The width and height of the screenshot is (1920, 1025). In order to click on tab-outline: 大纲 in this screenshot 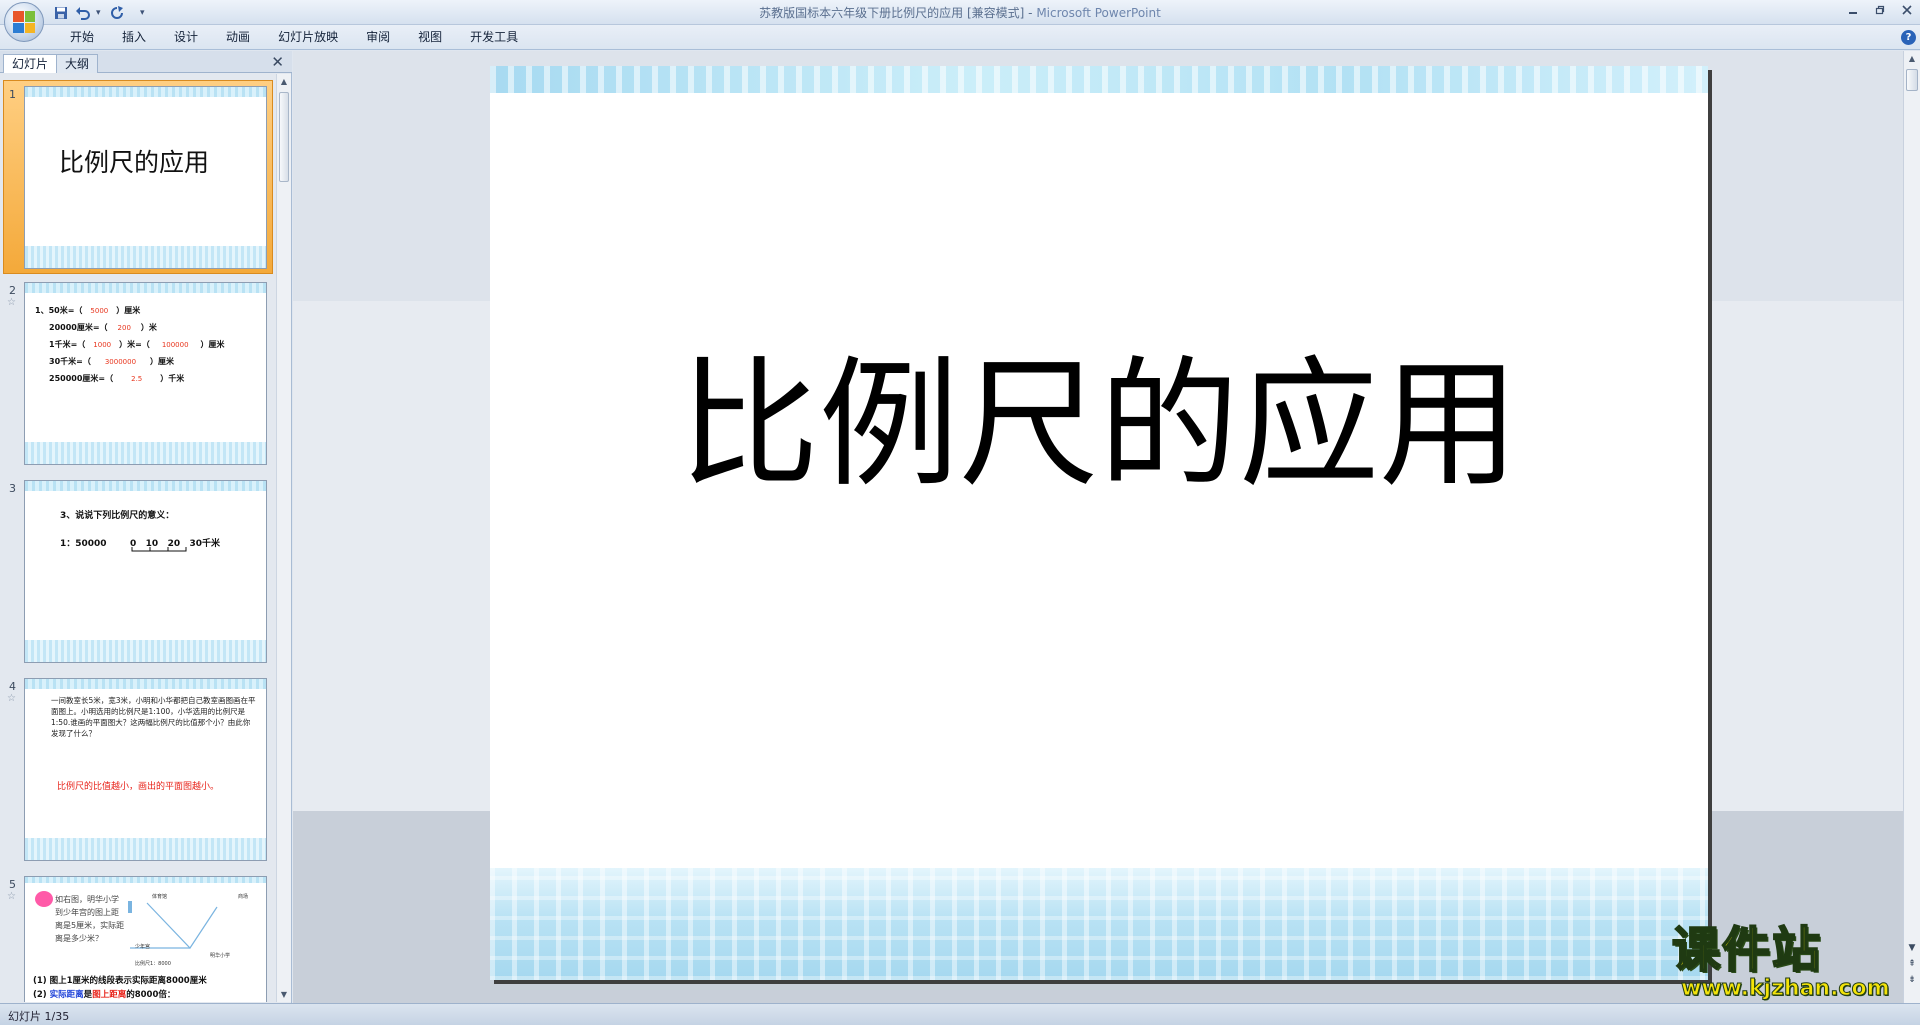, I will do `click(77, 63)`.